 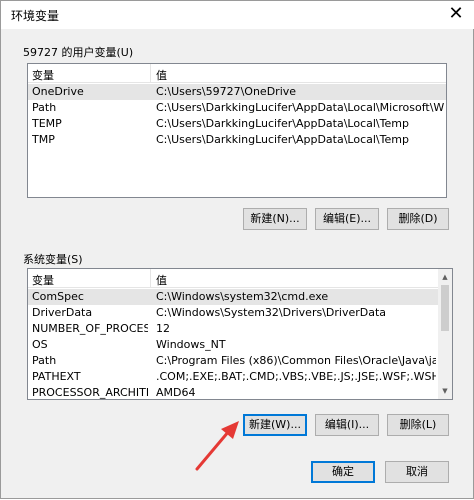 What do you see at coordinates (343, 472) in the screenshot?
I see `ok-button: 确定` at bounding box center [343, 472].